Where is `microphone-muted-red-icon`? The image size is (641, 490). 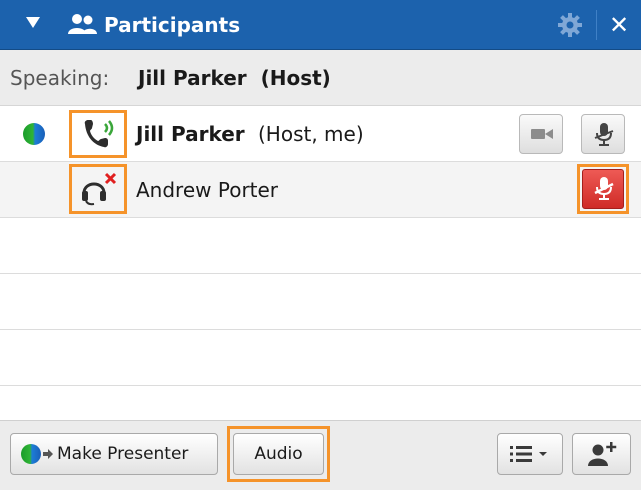
microphone-muted-red-icon is located at coordinates (604, 188).